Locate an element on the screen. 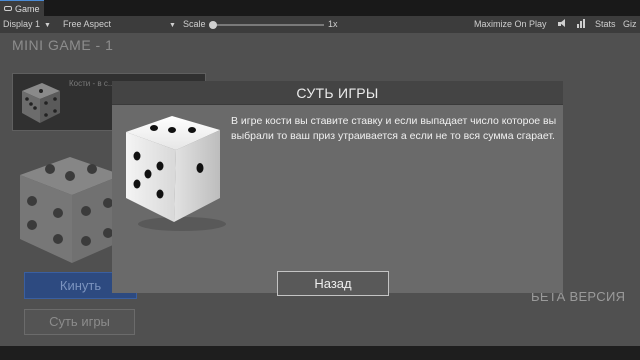 Image resolution: width=640 pixels, height=360 pixels. modal-title: СУТЬ ИГРЫ is located at coordinates (337, 93).